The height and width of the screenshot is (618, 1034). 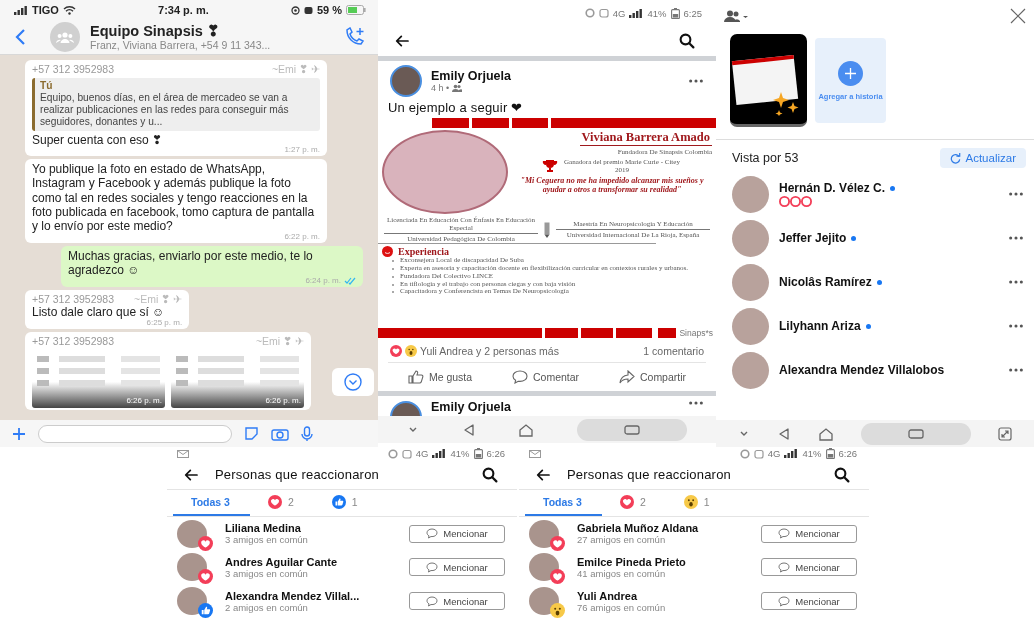 I want to click on plus-icon, so click(x=19, y=433).